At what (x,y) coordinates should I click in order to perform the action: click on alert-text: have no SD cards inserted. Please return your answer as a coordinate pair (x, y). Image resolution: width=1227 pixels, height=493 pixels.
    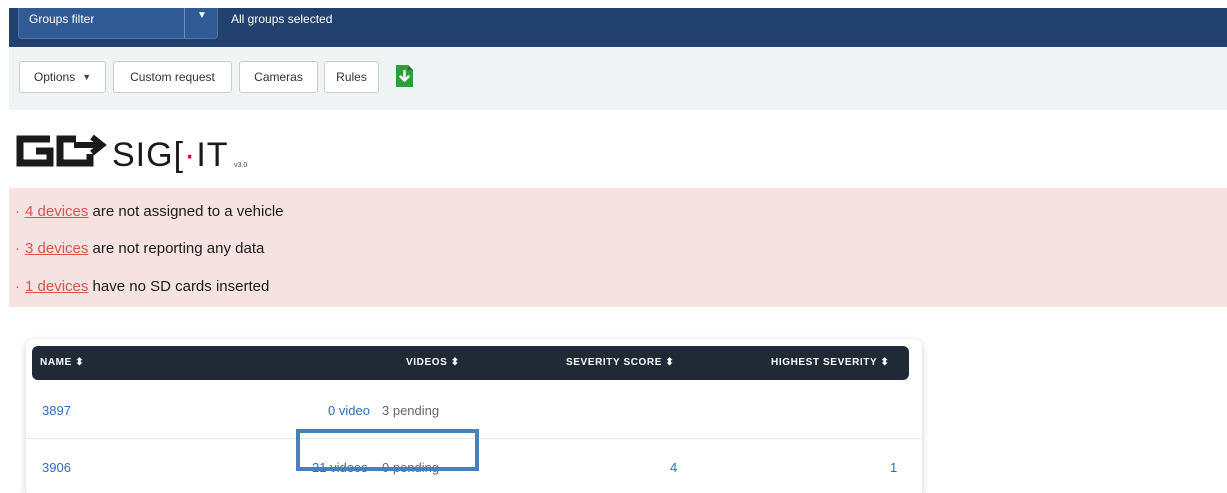
    Looking at the image, I should click on (181, 286).